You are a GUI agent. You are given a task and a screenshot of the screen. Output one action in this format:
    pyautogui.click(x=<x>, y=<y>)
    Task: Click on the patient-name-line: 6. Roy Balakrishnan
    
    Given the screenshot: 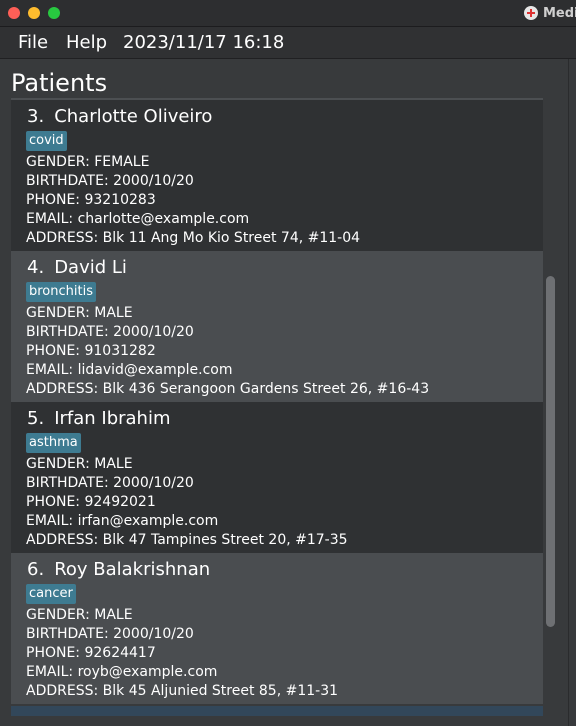 What is the action you would take?
    pyautogui.click(x=118, y=569)
    